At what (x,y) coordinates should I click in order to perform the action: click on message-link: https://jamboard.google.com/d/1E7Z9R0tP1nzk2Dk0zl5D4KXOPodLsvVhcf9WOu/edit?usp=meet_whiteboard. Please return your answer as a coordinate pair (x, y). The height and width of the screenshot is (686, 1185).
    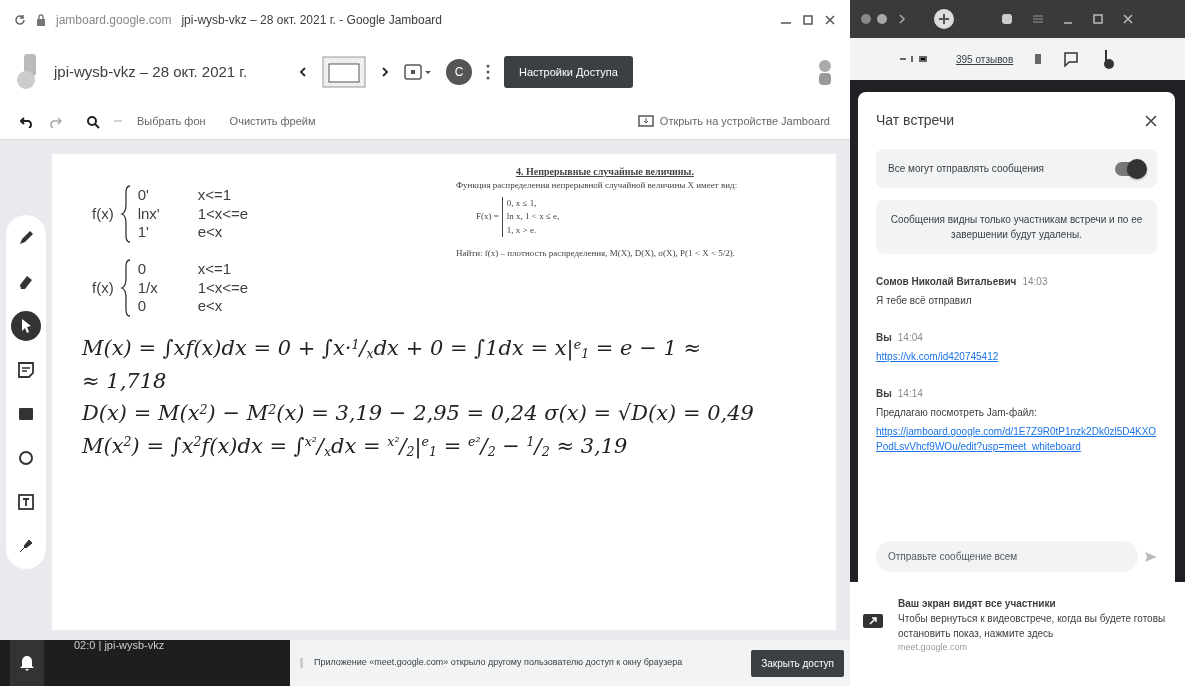
    Looking at the image, I should click on (1016, 439).